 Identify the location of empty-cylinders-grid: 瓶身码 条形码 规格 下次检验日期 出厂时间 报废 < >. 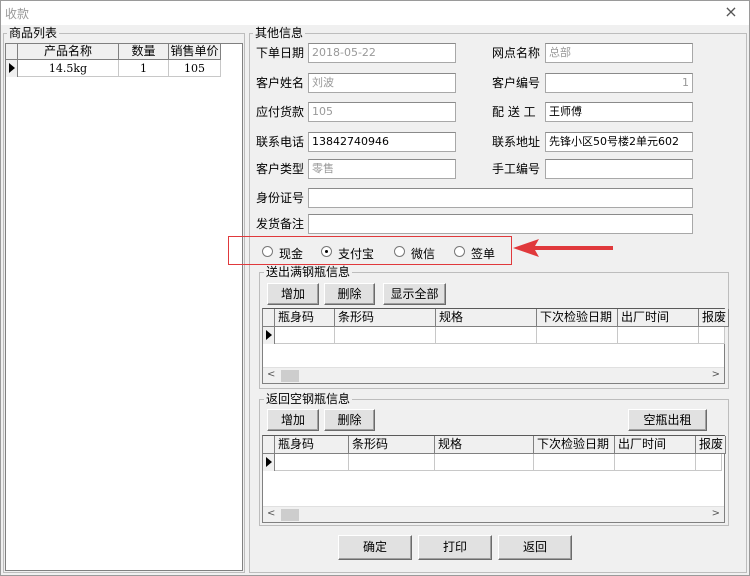
(494, 479).